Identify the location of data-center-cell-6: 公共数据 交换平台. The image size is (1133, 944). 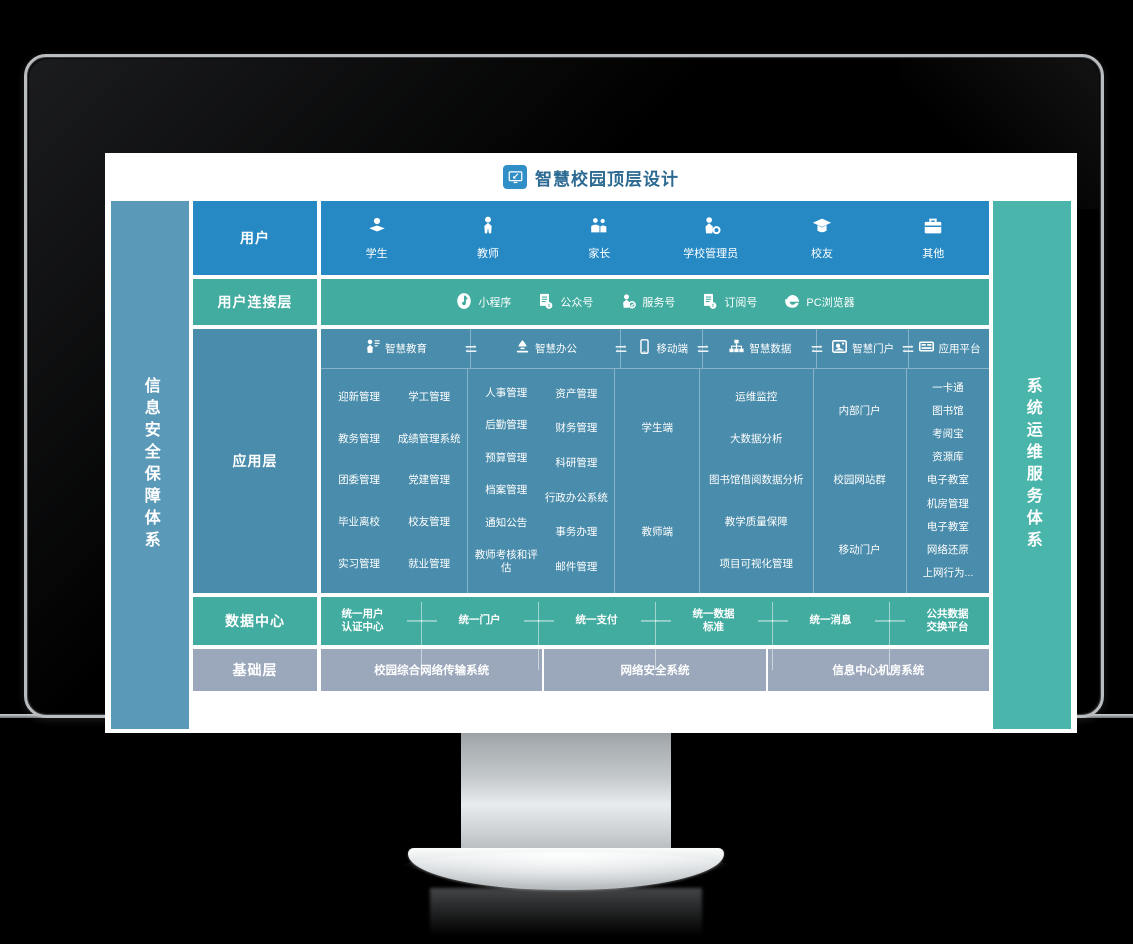
(947, 621).